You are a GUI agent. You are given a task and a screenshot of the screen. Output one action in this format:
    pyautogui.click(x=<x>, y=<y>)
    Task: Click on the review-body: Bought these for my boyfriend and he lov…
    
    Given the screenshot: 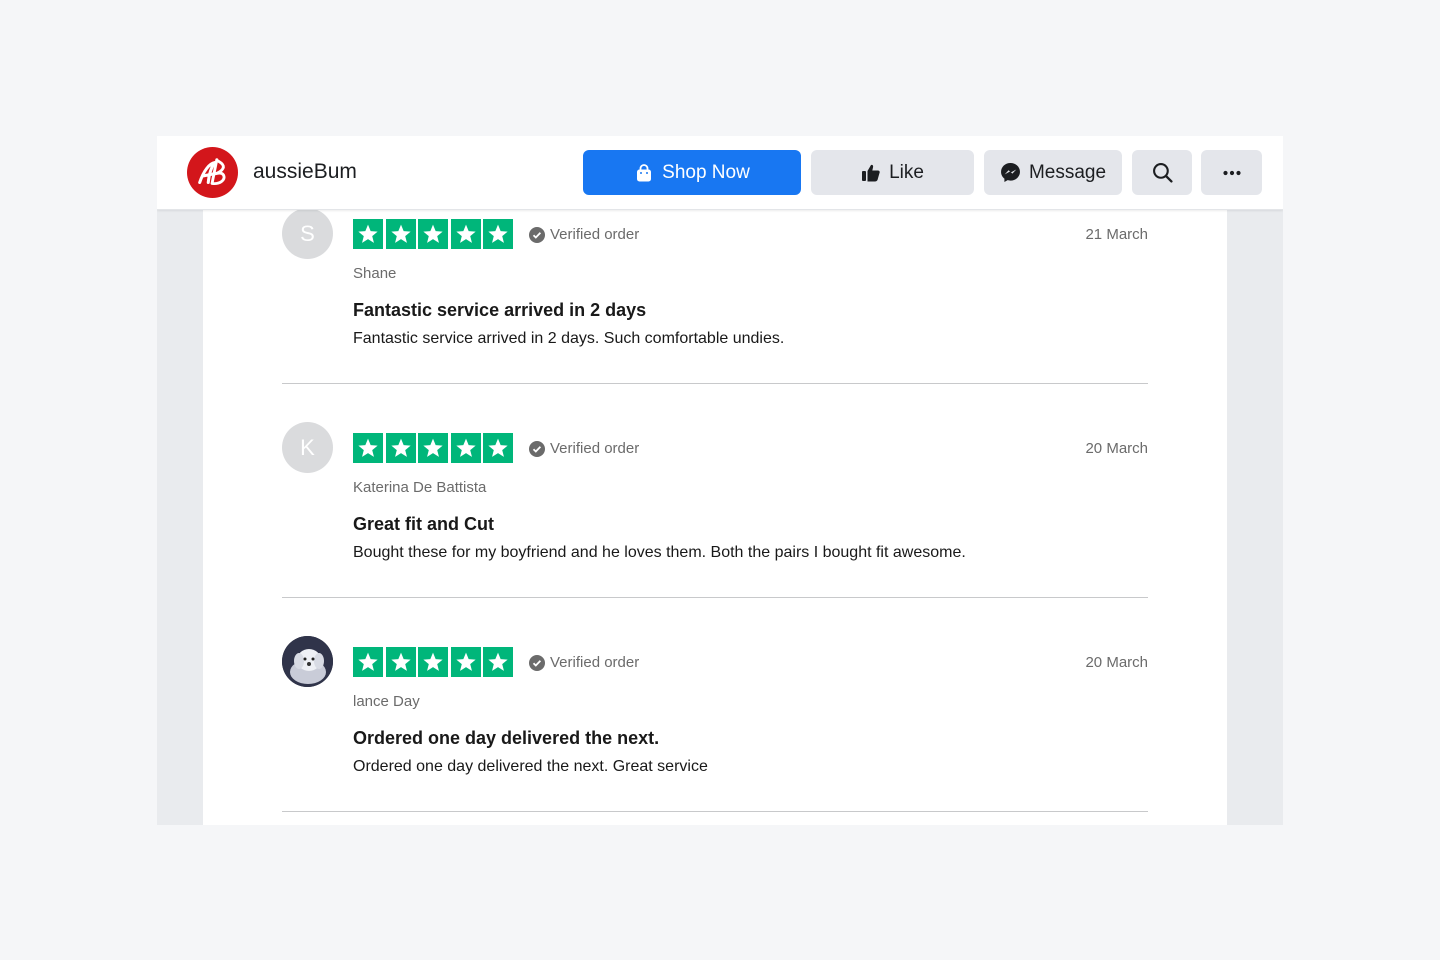 What is the action you would take?
    pyautogui.click(x=659, y=552)
    